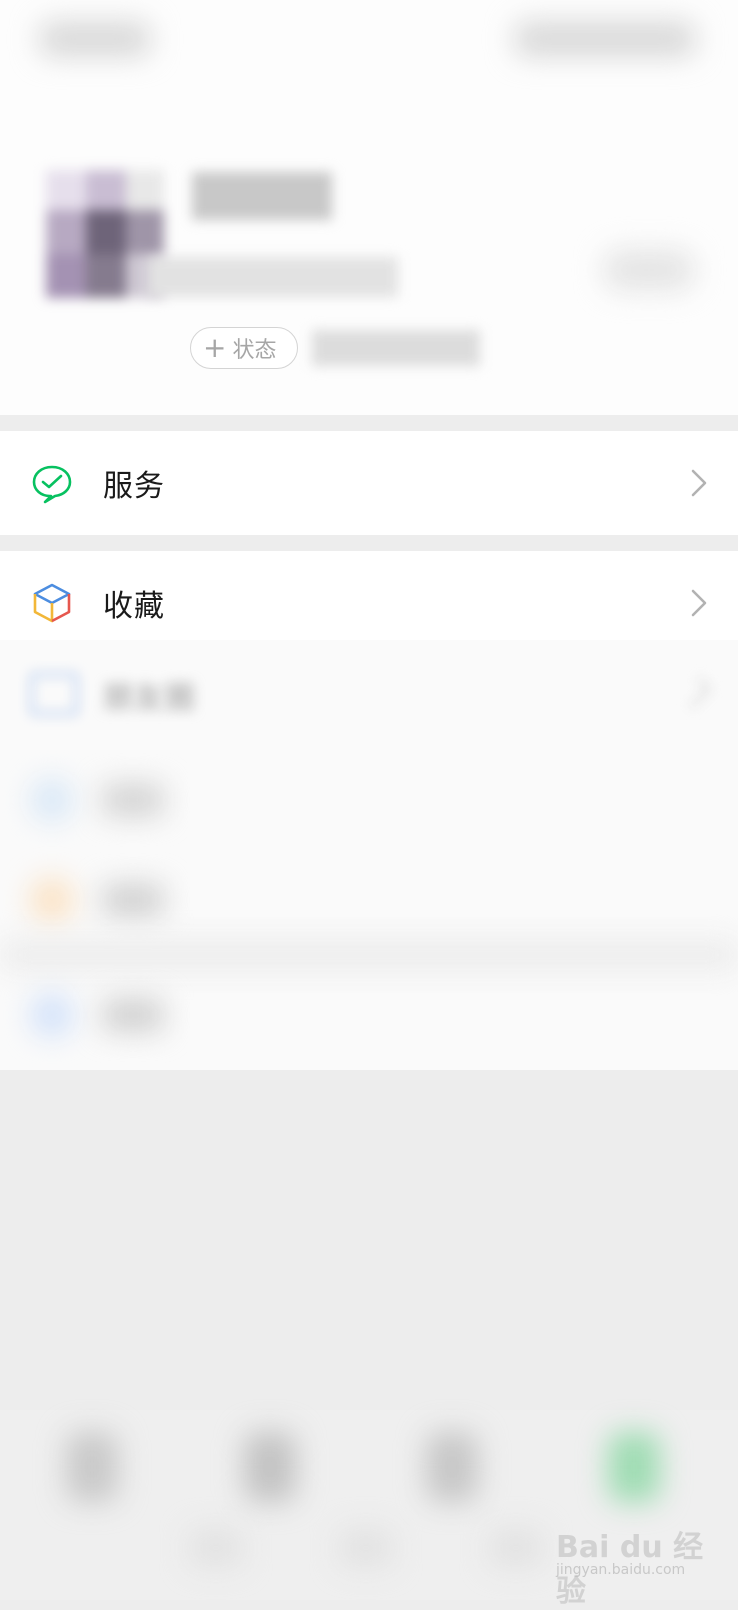  Describe the element at coordinates (134, 486) in the screenshot. I see `menu-label-services: 服务` at that location.